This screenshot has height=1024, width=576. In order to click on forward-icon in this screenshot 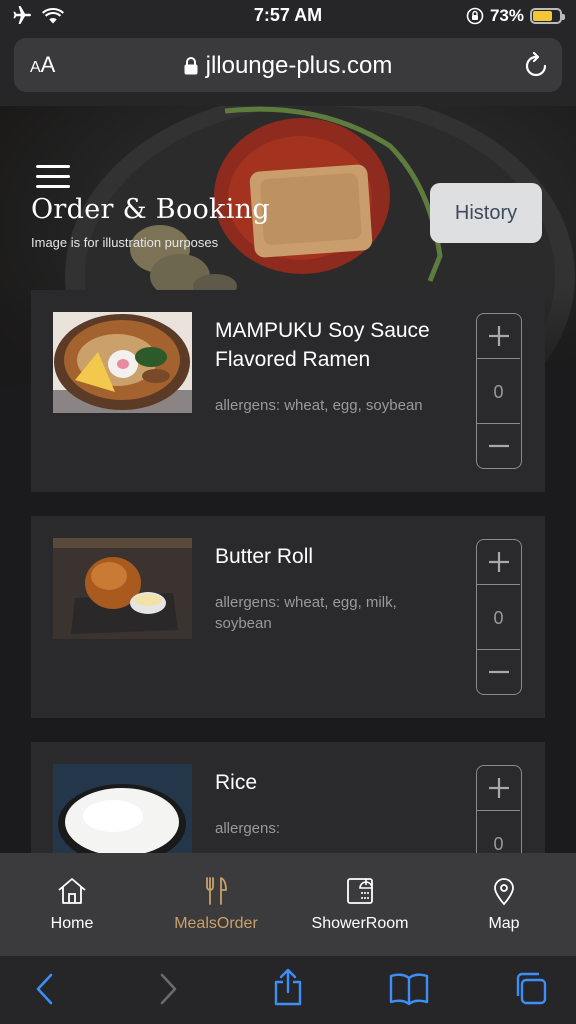, I will do `click(168, 989)`.